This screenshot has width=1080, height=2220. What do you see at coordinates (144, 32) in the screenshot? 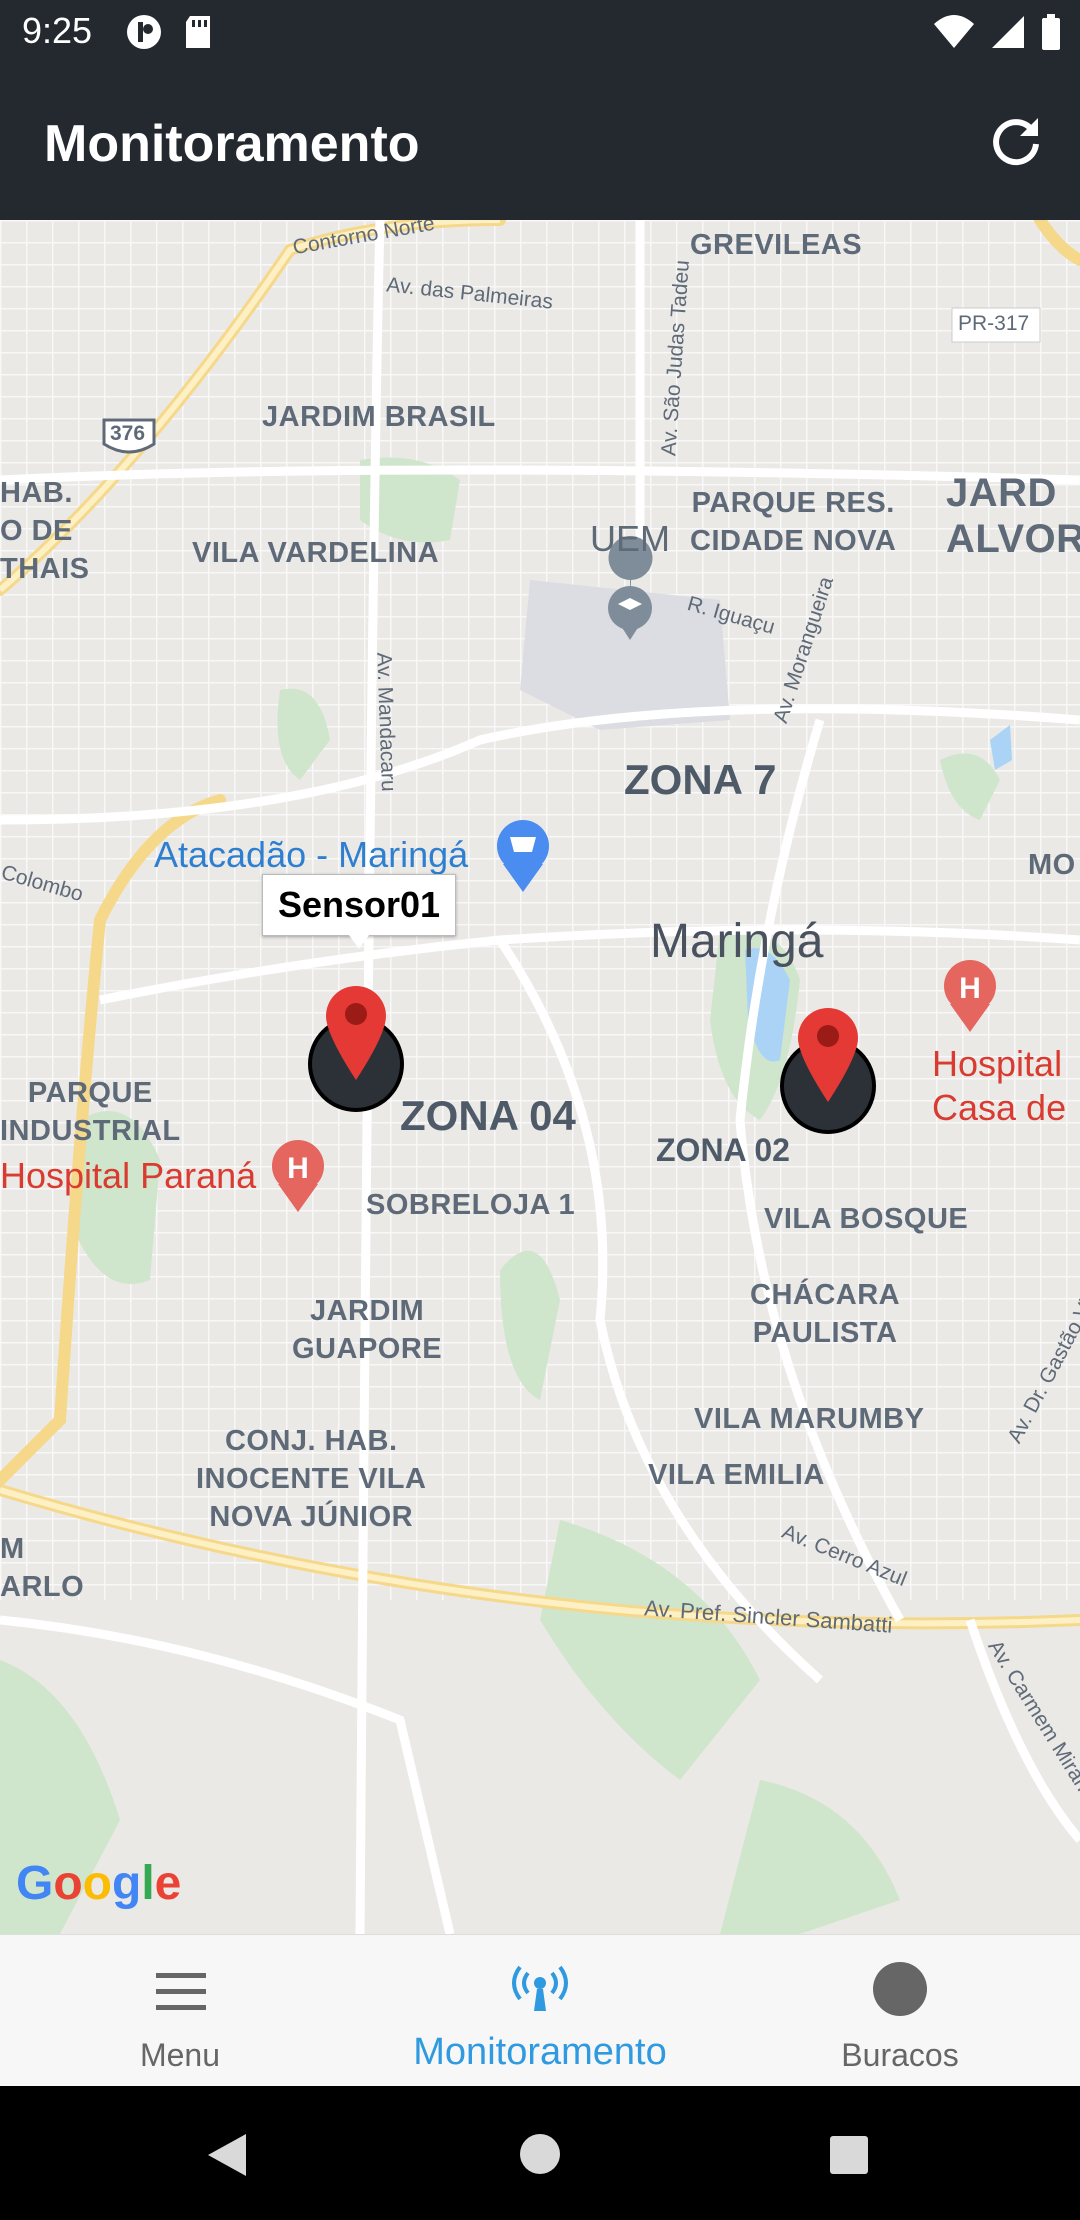
I see `notification-app-icon` at bounding box center [144, 32].